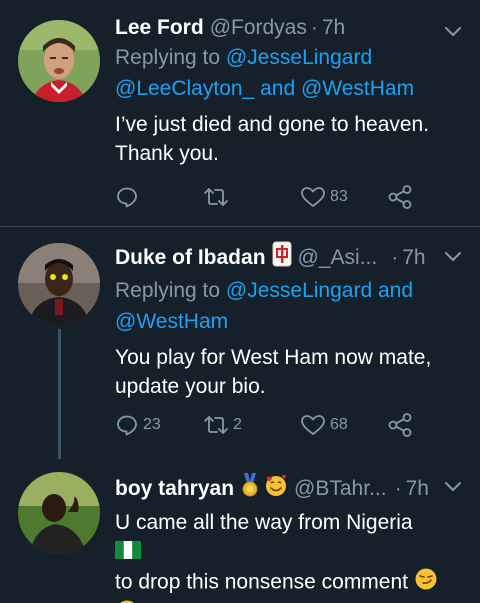  I want to click on tweet-text-line: You play for West Ham now mate,, so click(273, 357).